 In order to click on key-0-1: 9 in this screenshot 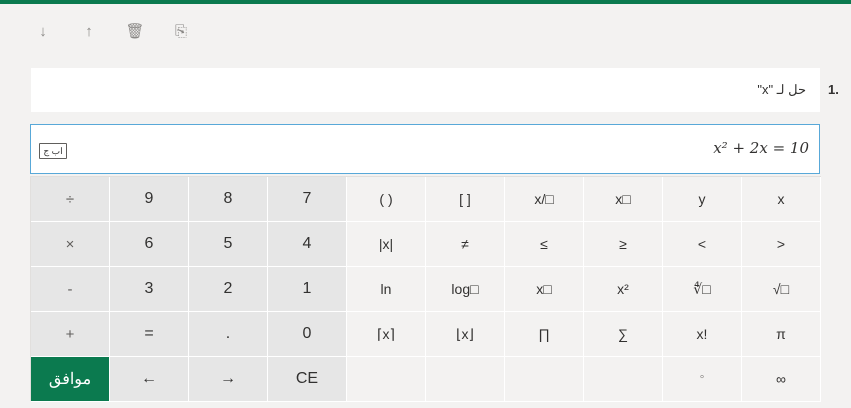, I will do `click(149, 199)`.